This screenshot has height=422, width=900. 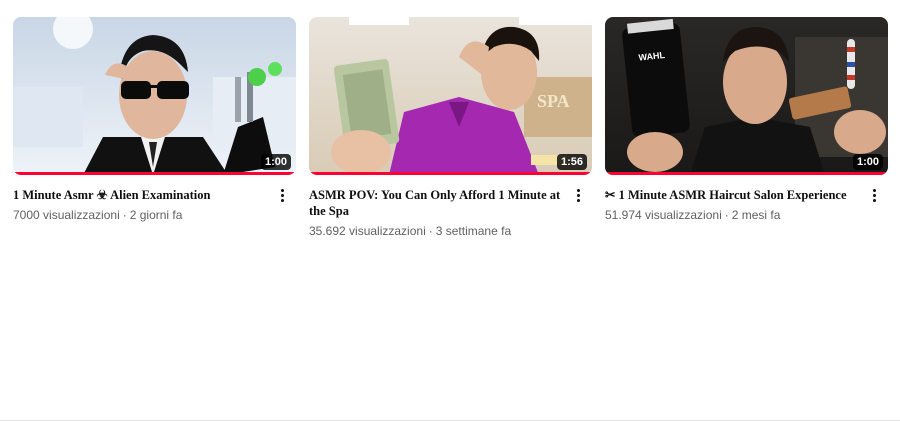 I want to click on thumbnail-image: WAHL, so click(x=746, y=96).